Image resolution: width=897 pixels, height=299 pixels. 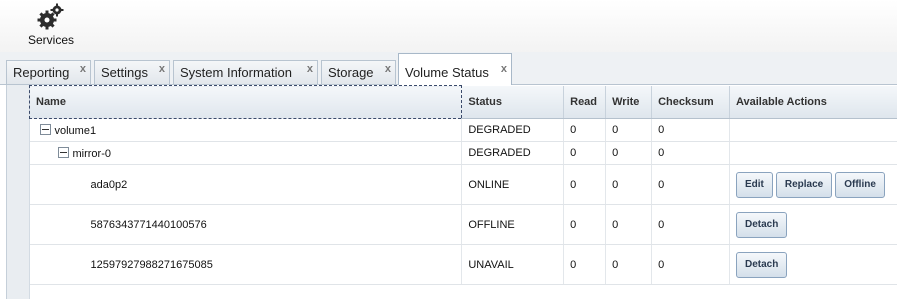 I want to click on column-header-name: Name, so click(x=245, y=102).